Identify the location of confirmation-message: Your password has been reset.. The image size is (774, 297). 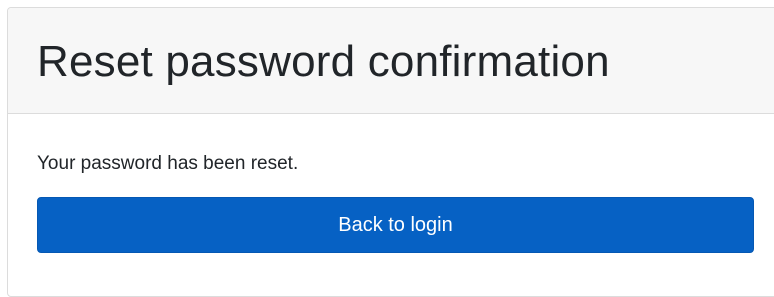
(168, 163).